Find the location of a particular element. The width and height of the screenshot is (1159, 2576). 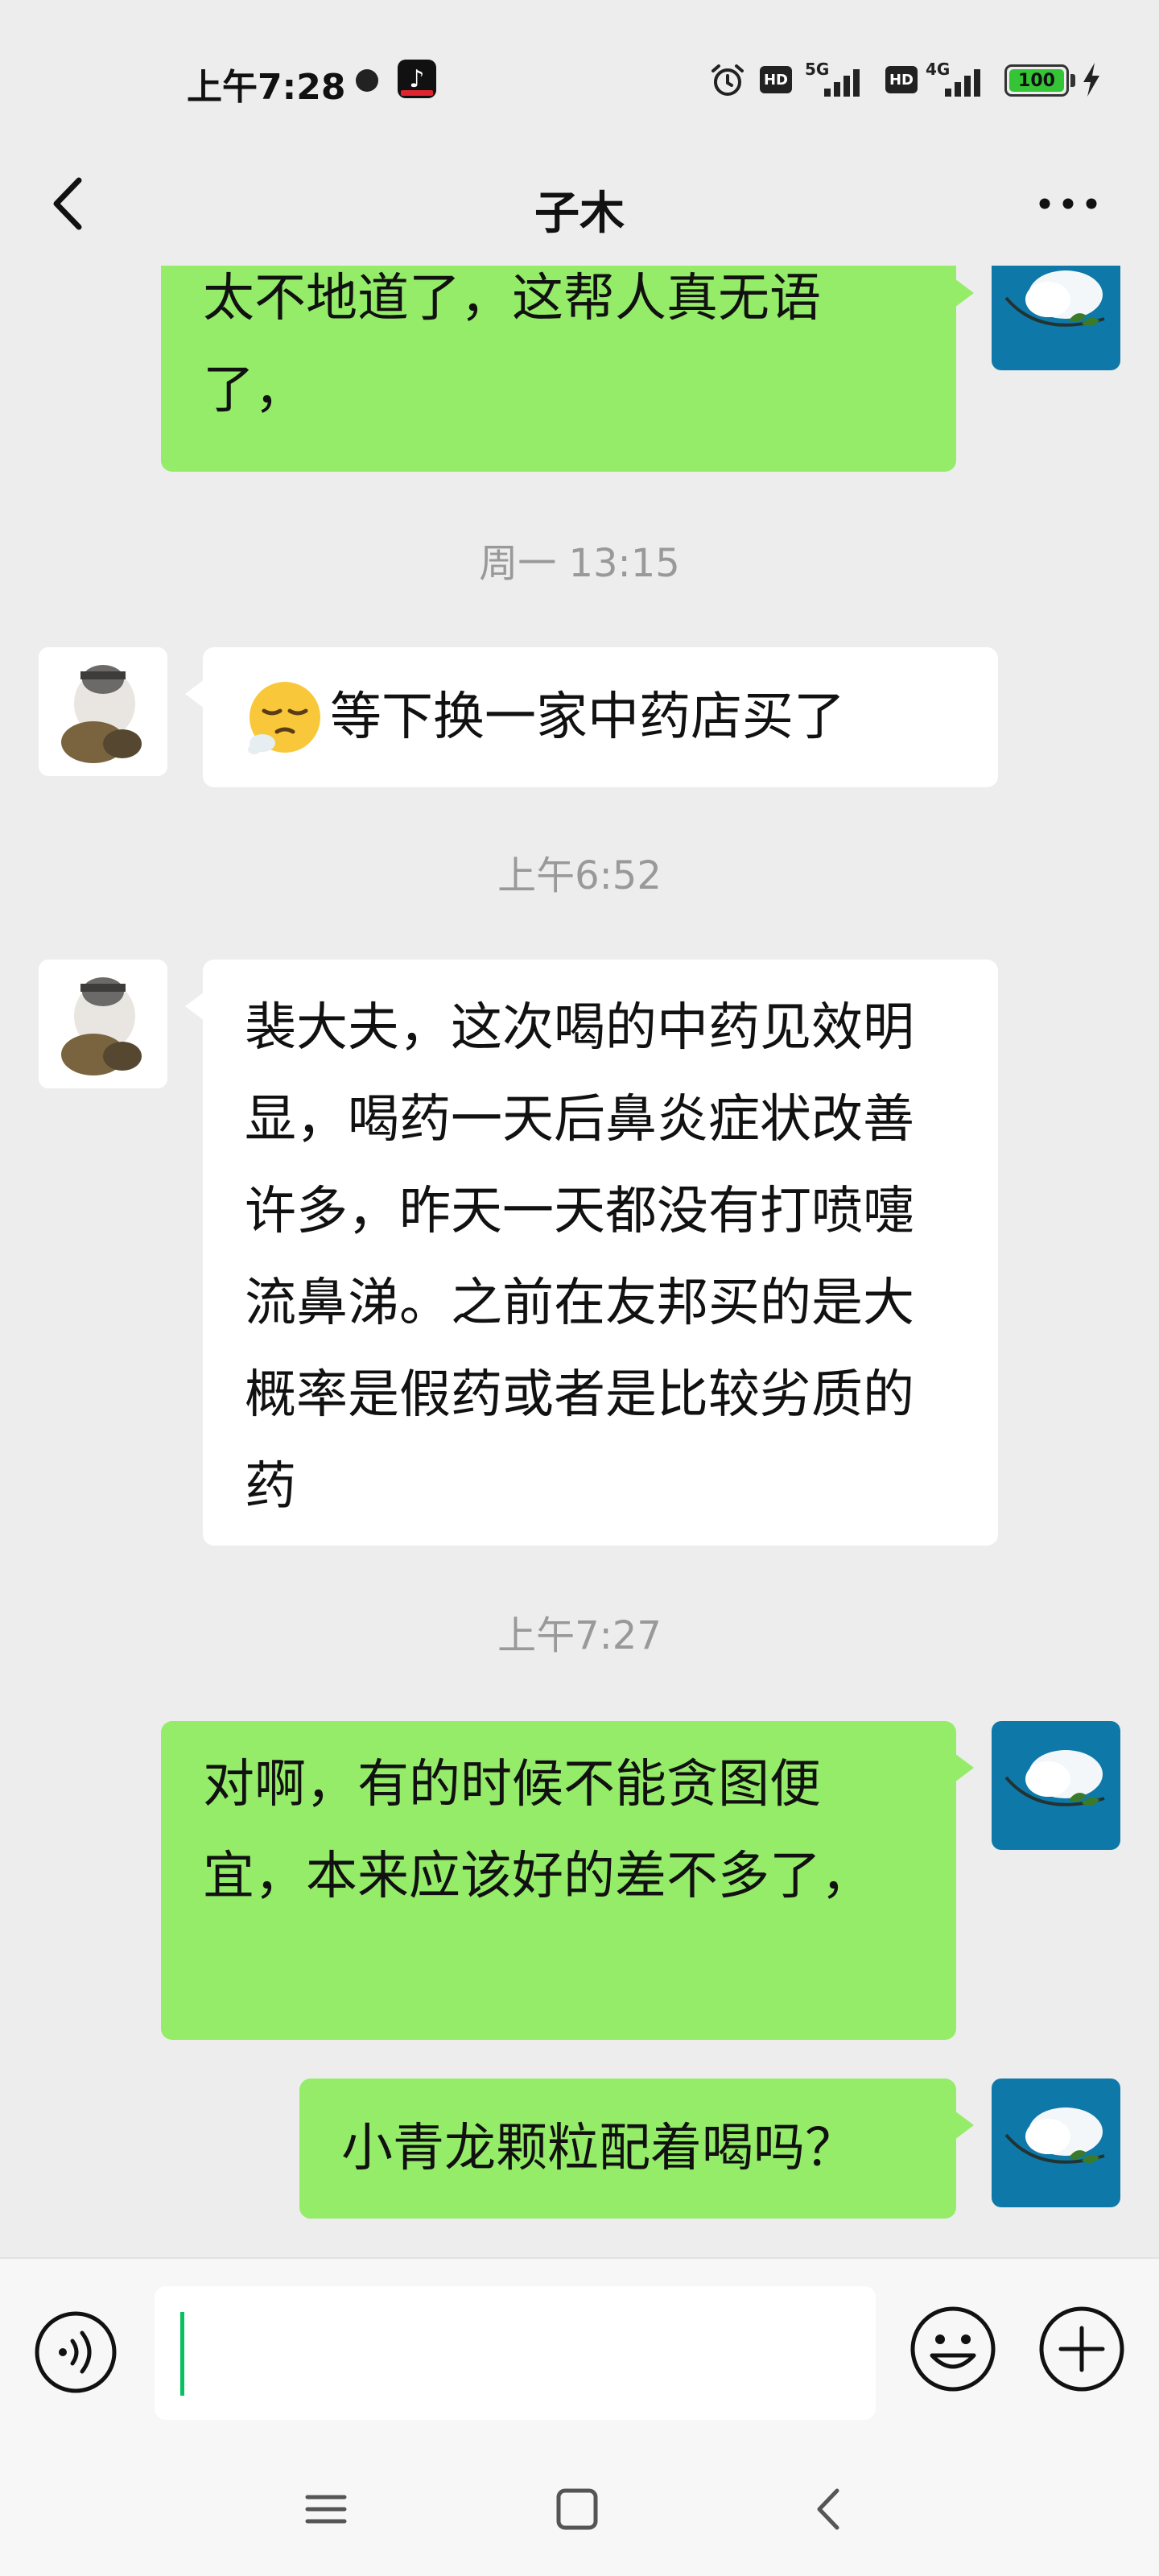

message-bubble-received: 等下换一家中药店买了 is located at coordinates (591, 717).